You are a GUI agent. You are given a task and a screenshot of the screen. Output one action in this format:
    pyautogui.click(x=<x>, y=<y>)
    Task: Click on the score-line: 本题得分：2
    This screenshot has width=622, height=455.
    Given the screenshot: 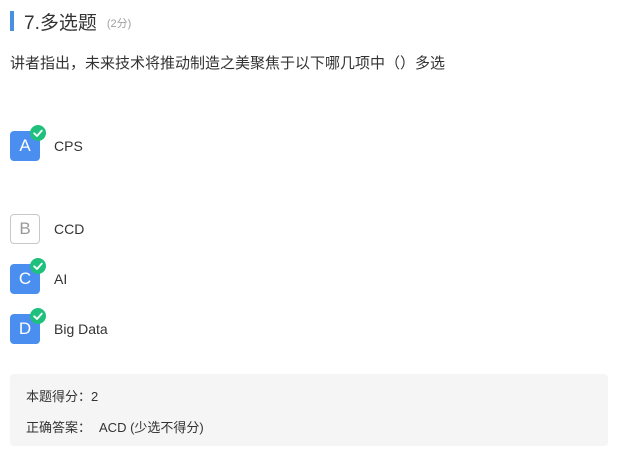 What is the action you would take?
    pyautogui.click(x=62, y=395)
    